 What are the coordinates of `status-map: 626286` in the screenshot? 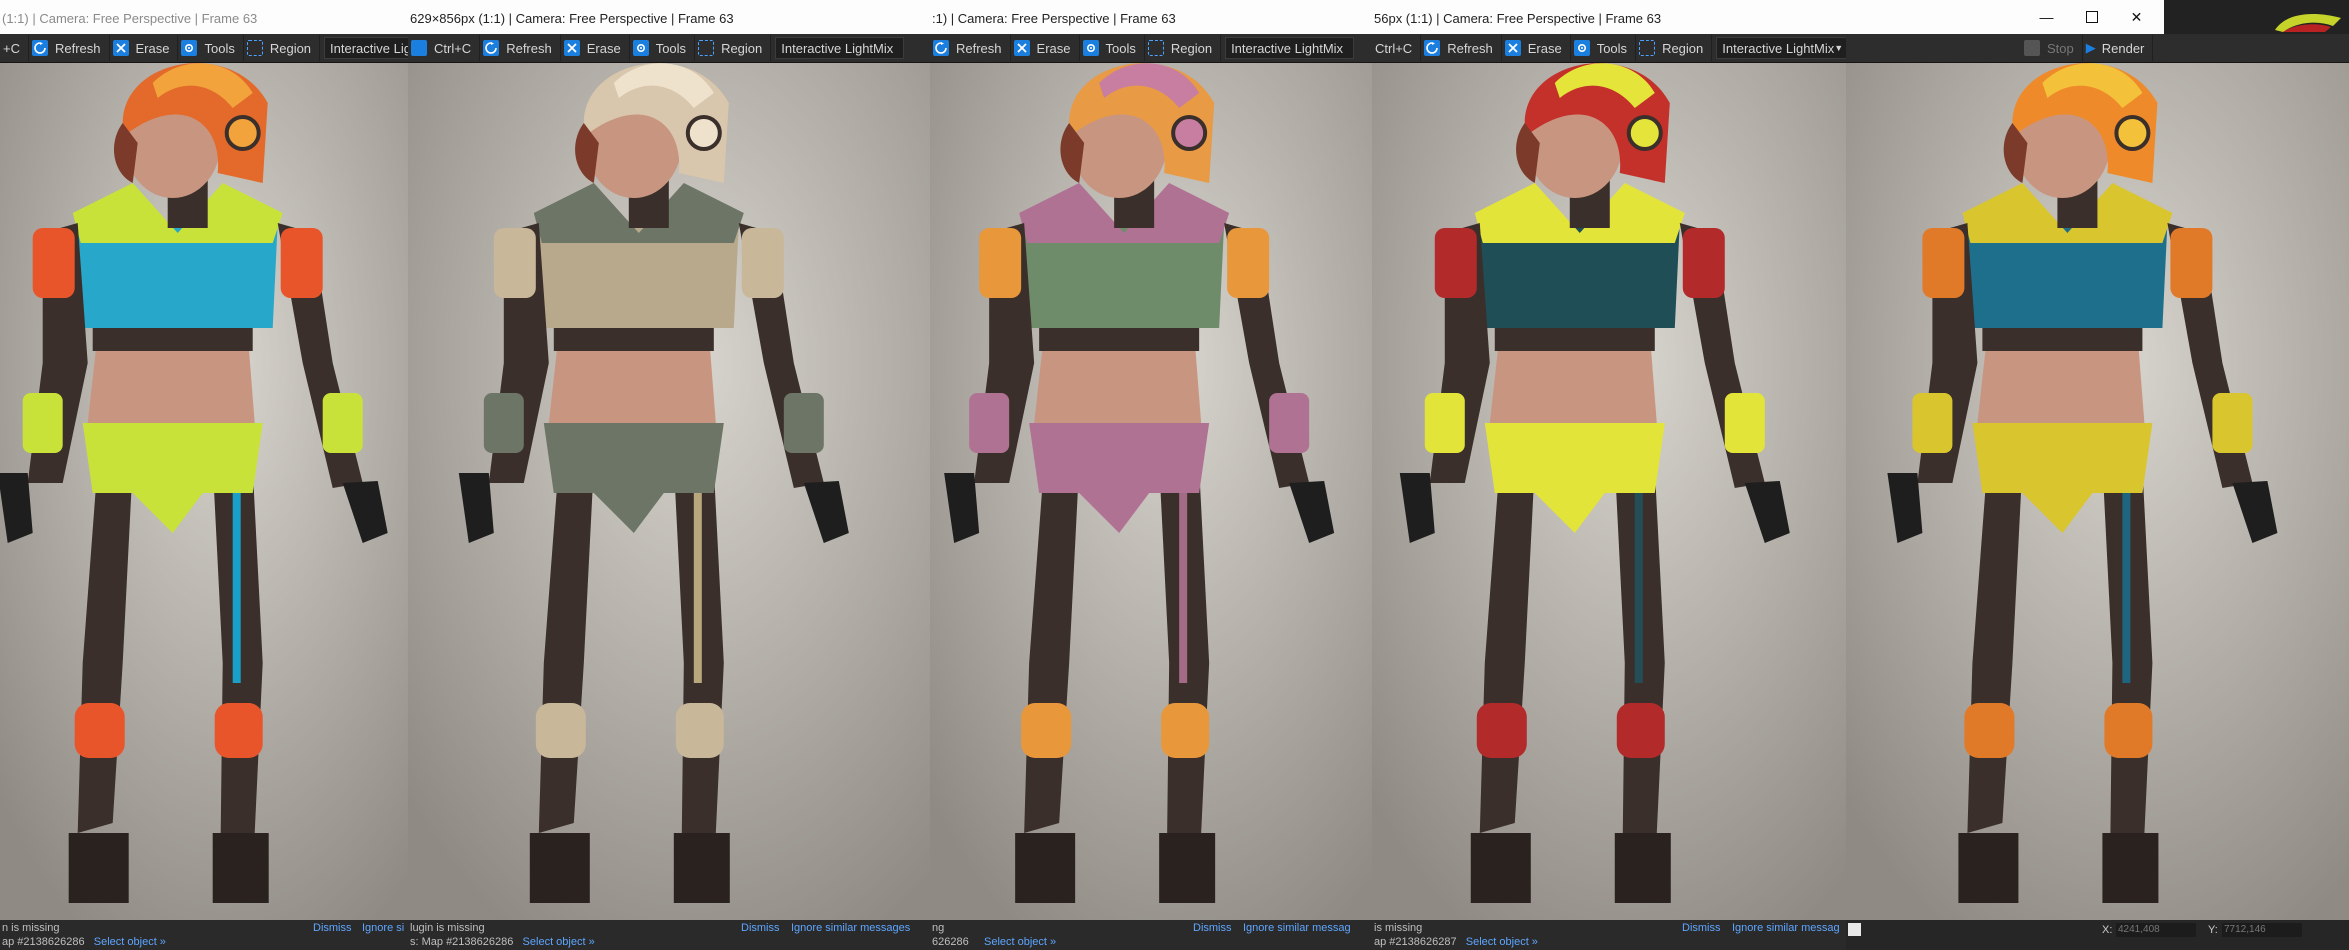 It's located at (950, 942).